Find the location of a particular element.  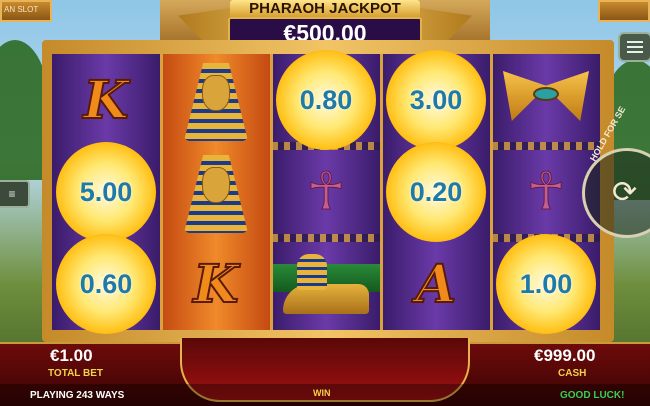

menu-button is located at coordinates (634, 47).